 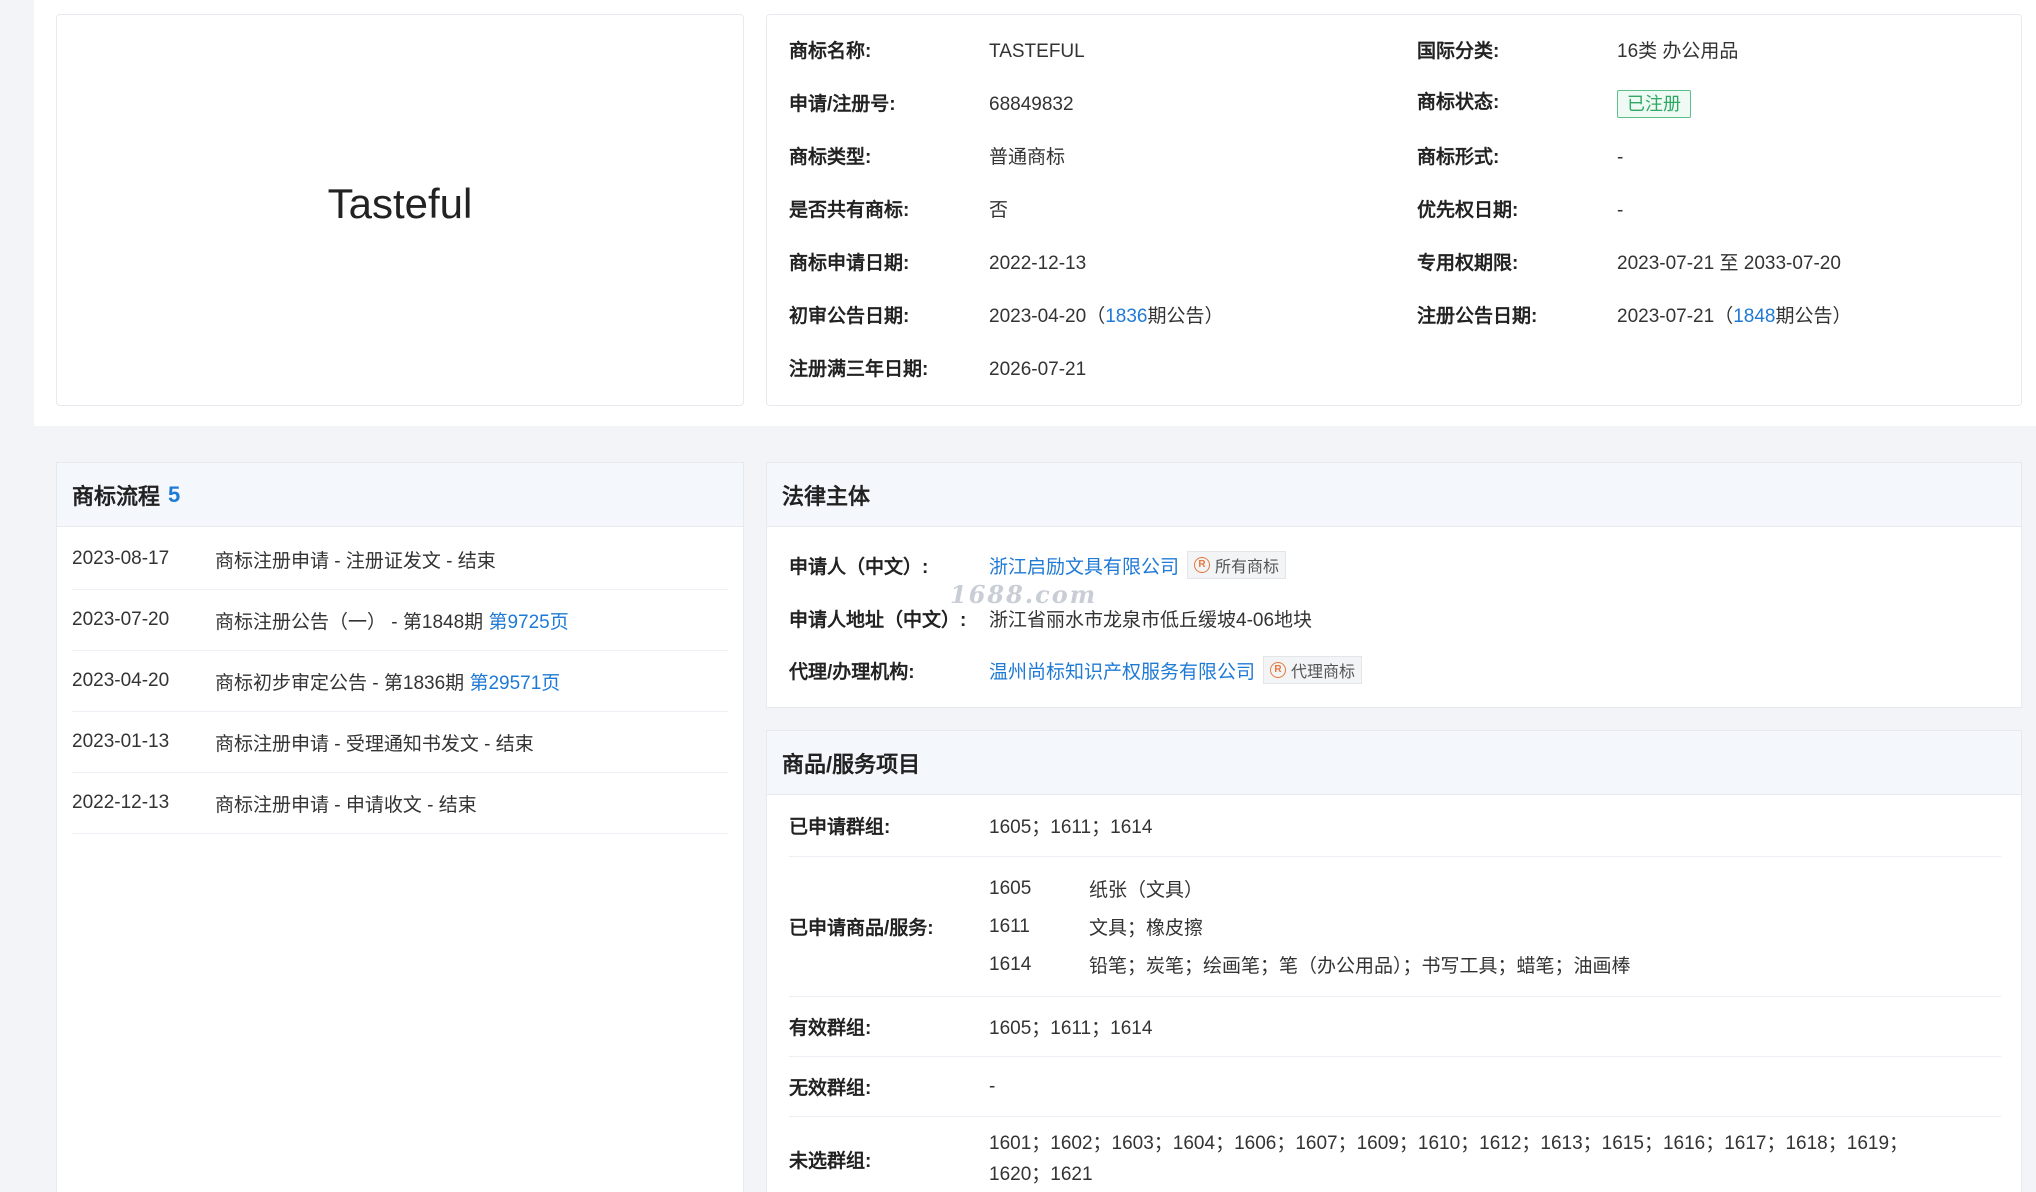 What do you see at coordinates (1126, 316) in the screenshot?
I see `prelim-issue-link: 1836` at bounding box center [1126, 316].